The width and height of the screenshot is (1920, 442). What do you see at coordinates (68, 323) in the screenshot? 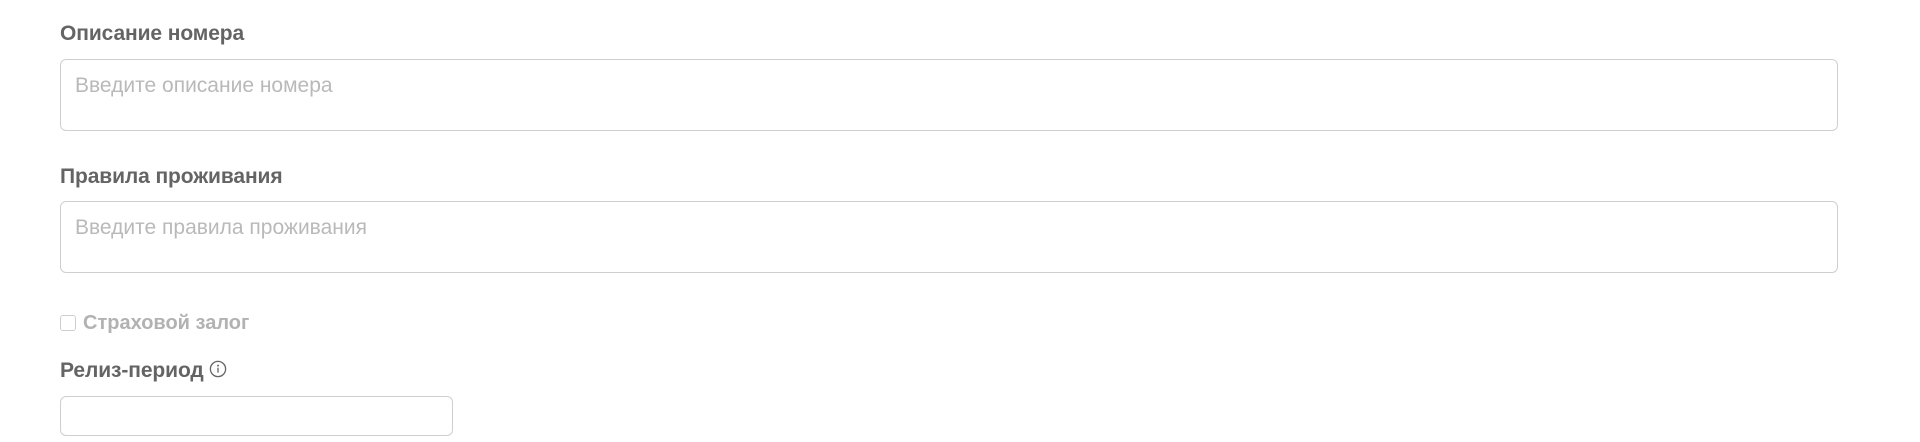
I see `insurance-deposit-checkbox` at bounding box center [68, 323].